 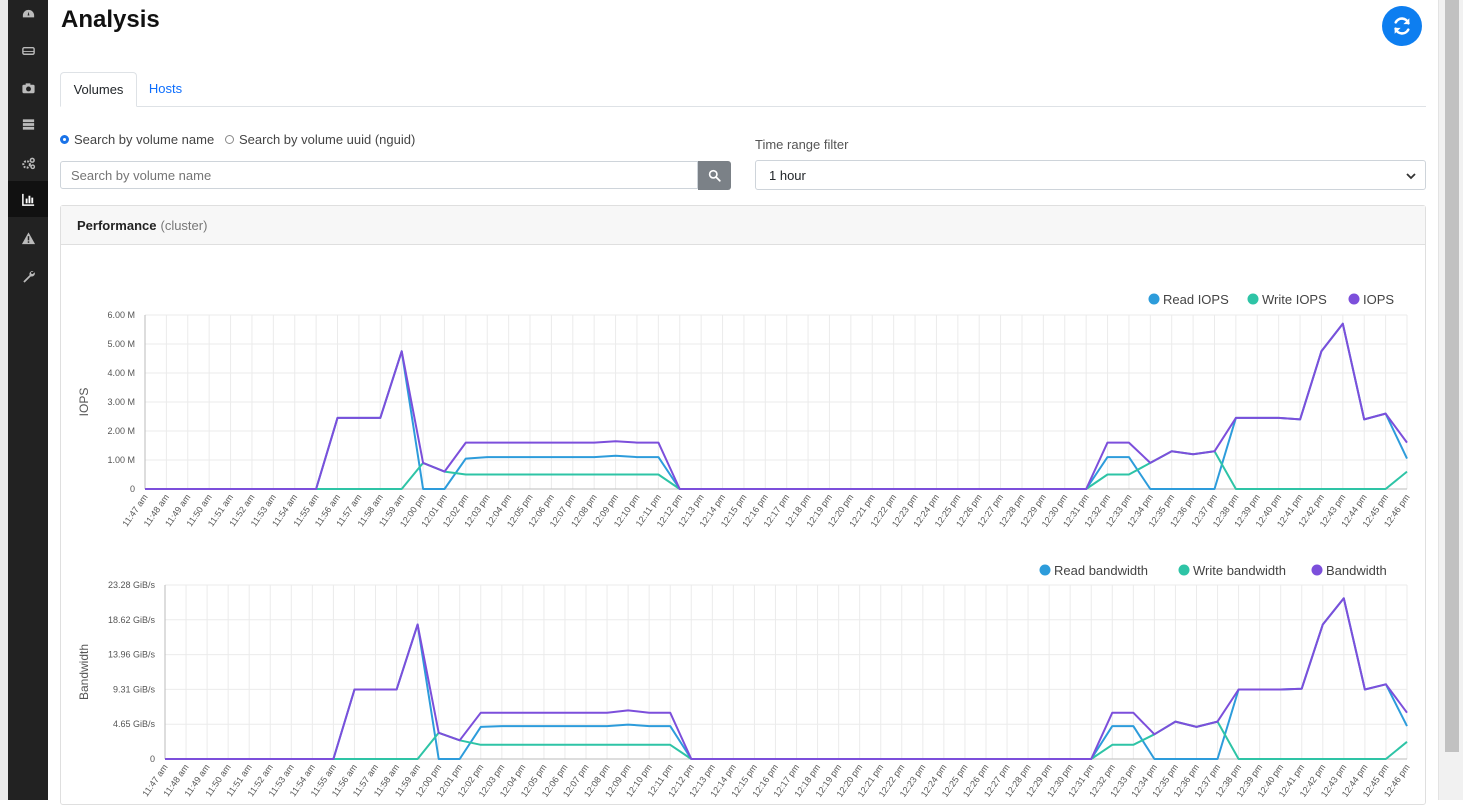 What do you see at coordinates (371, 175) in the screenshot?
I see `search-input` at bounding box center [371, 175].